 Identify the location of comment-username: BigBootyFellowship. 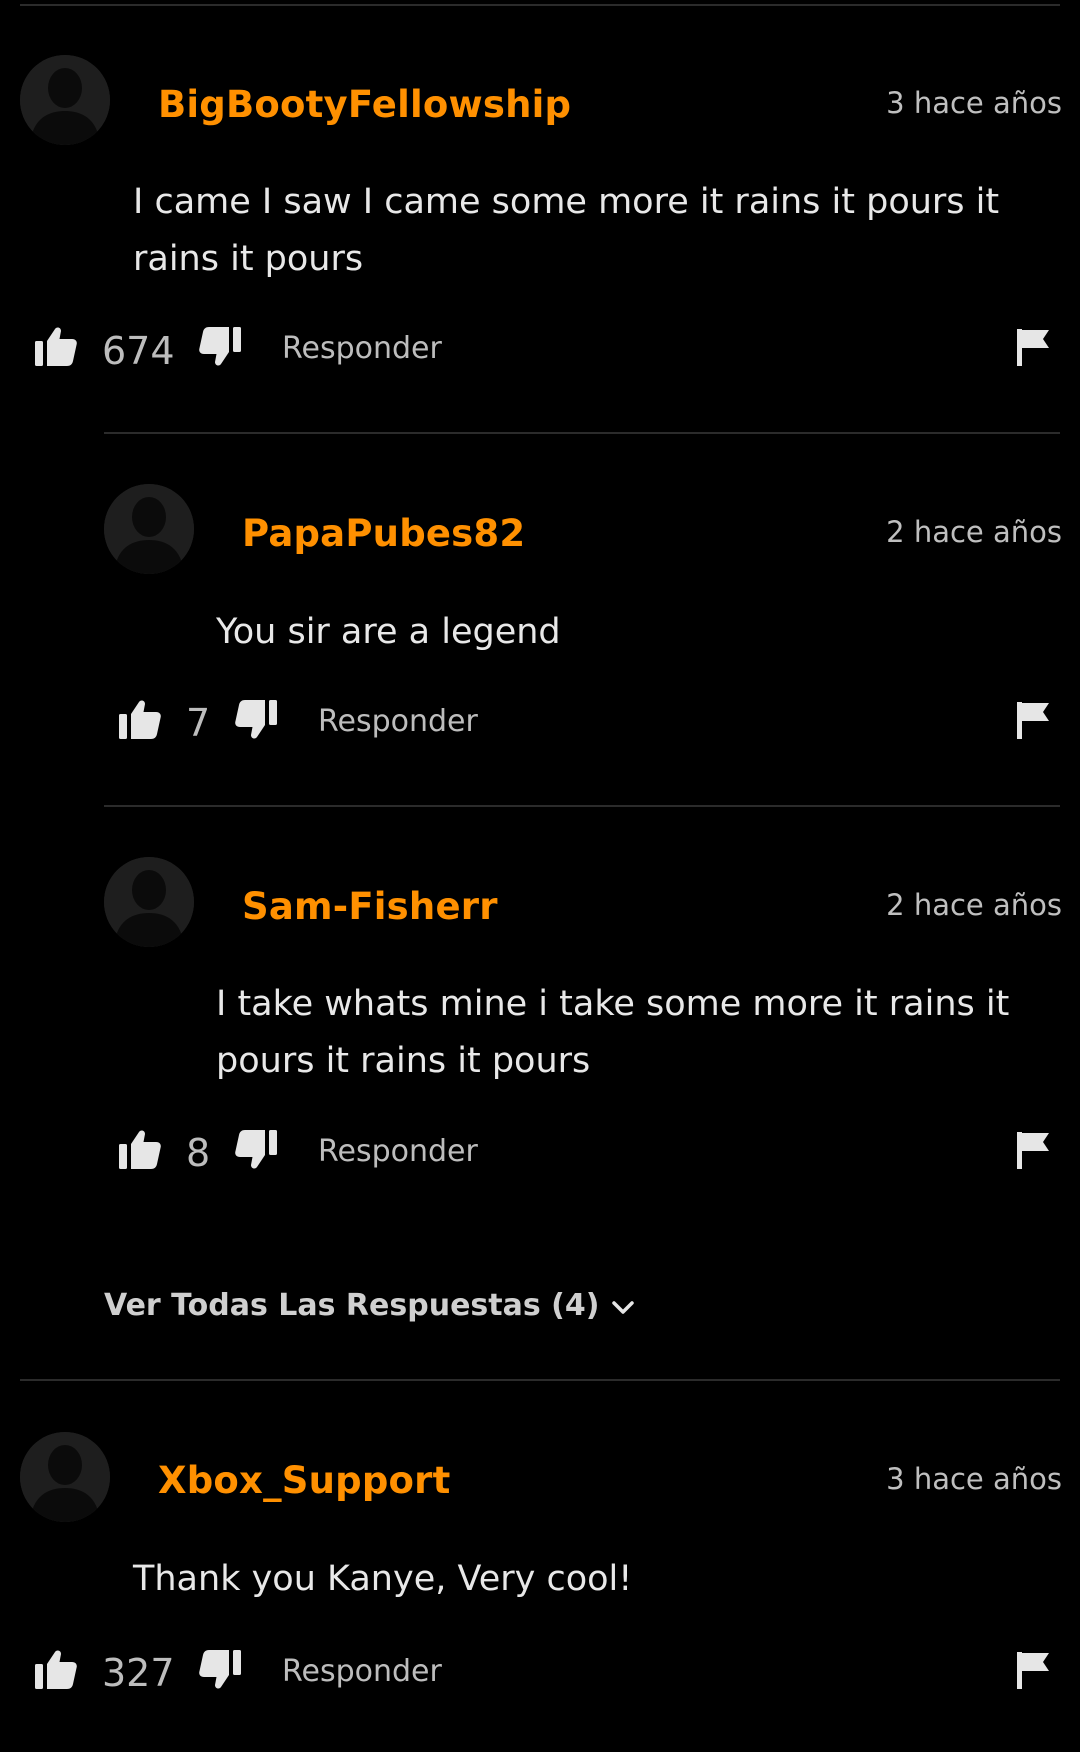
(364, 104).